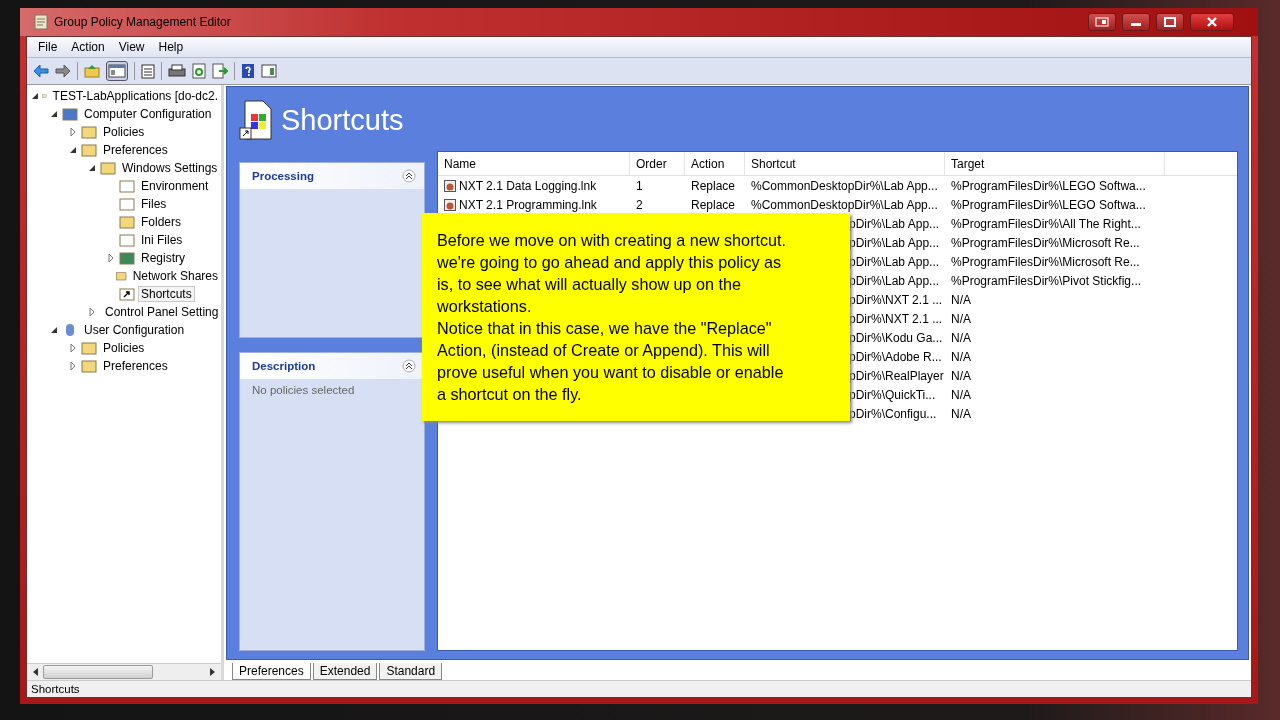  I want to click on callout: Before we move on with creating a new shortcut. we're going to go ahead and apply this policy as is, to see what will actually show up on the workstations. Notice that in this case, we have the "Replace" Action, (instead of Create or Append). This will prove useful when you want to disable or enable a shortcut on the fly., so click(636, 317).